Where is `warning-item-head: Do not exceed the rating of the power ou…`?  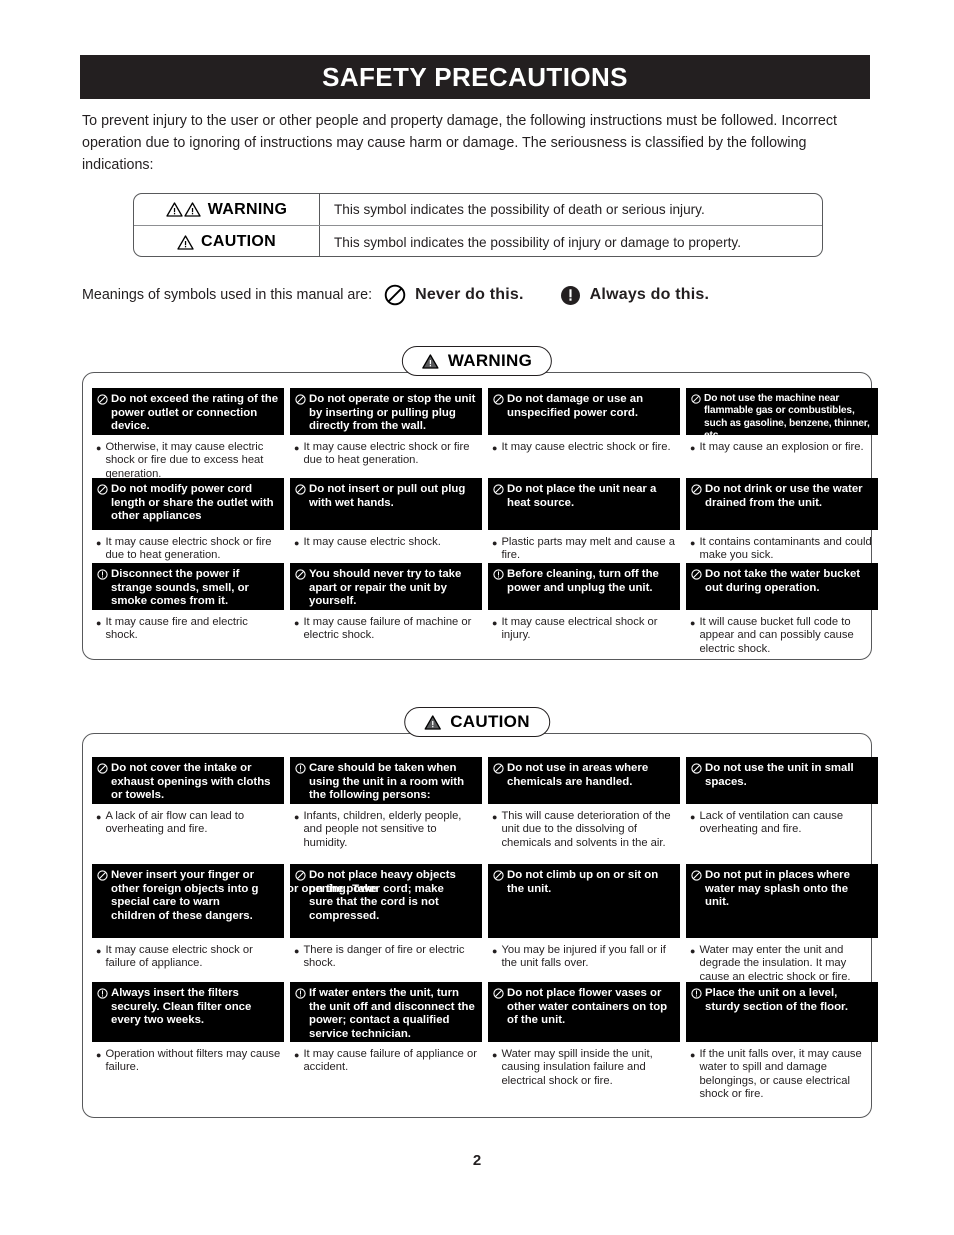
warning-item-head: Do not exceed the rating of the power ou… is located at coordinates (188, 411).